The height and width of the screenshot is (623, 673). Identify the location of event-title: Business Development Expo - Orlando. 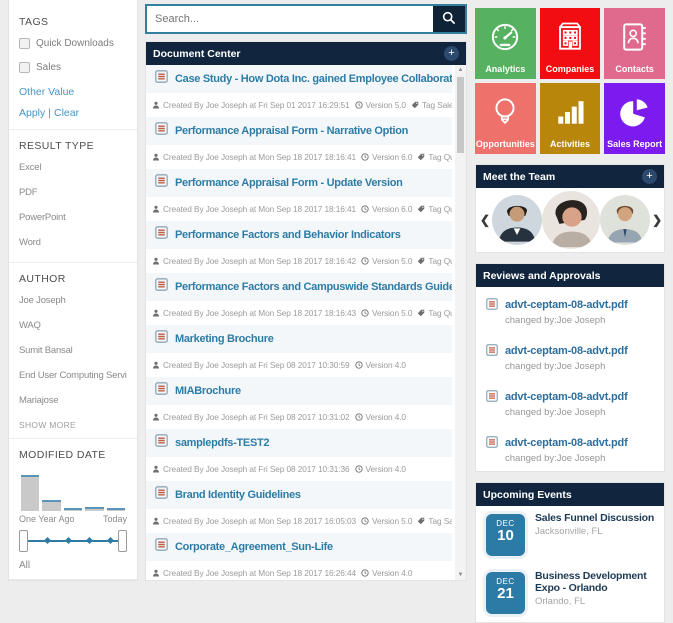
(591, 582).